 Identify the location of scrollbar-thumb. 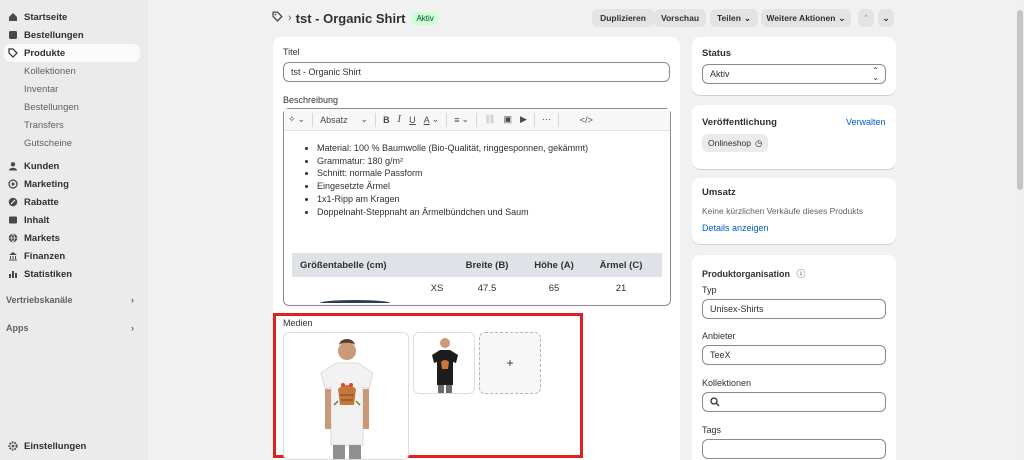
(1020, 100).